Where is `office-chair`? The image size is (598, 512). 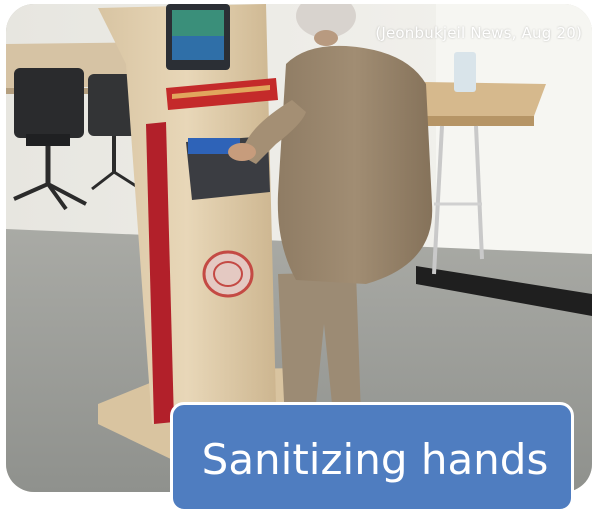 office-chair is located at coordinates (49, 103).